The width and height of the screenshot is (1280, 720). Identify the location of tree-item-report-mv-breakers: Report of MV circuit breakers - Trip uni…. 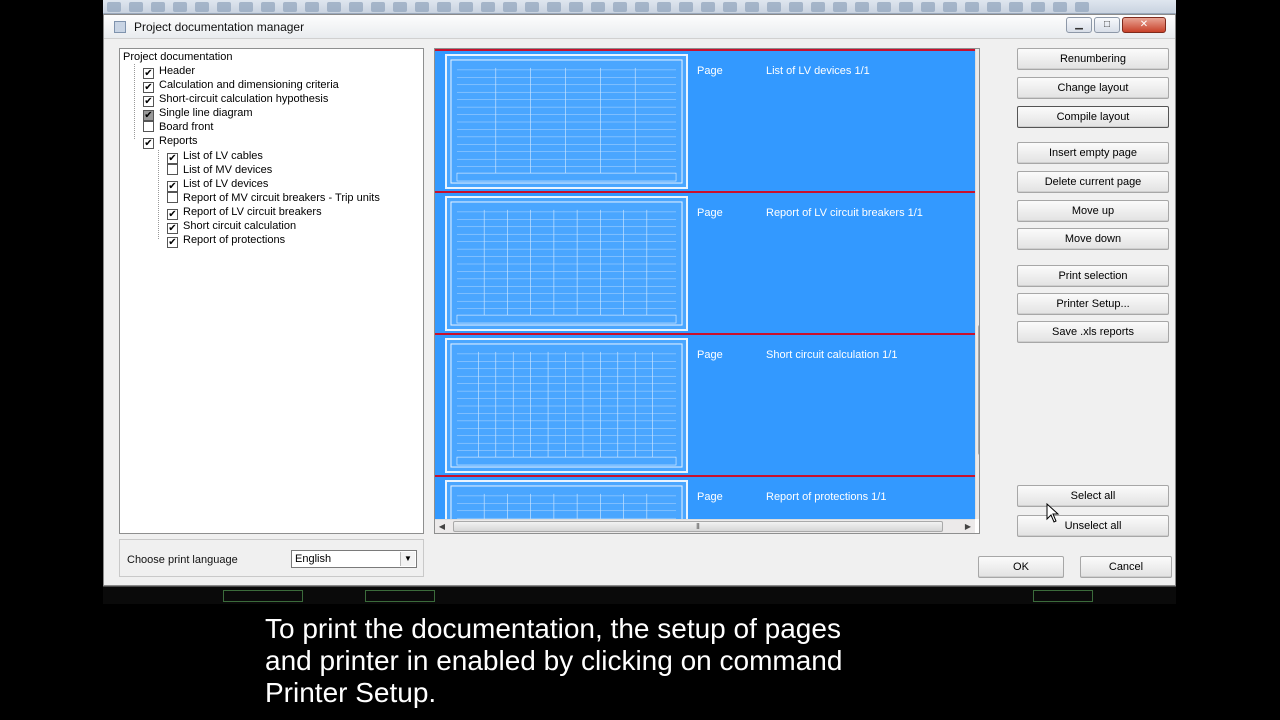
(273, 198).